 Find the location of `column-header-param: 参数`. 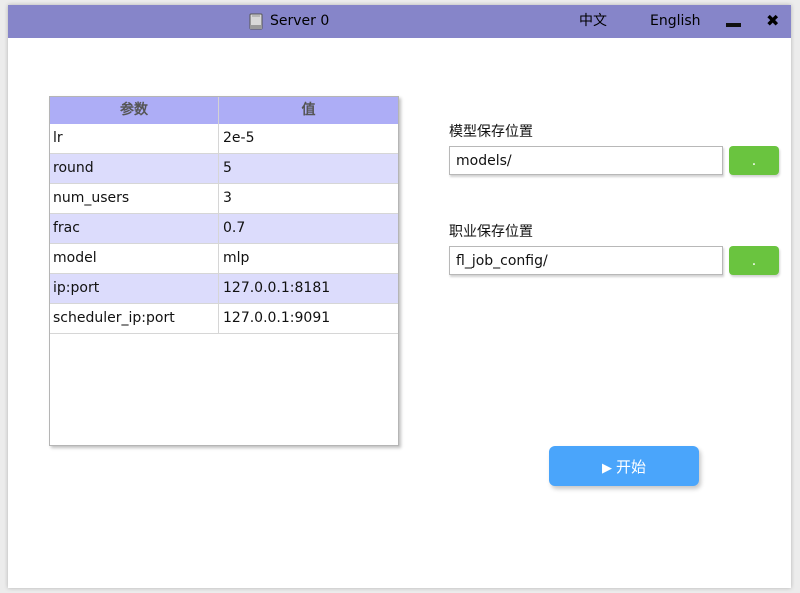

column-header-param: 参数 is located at coordinates (134, 110).